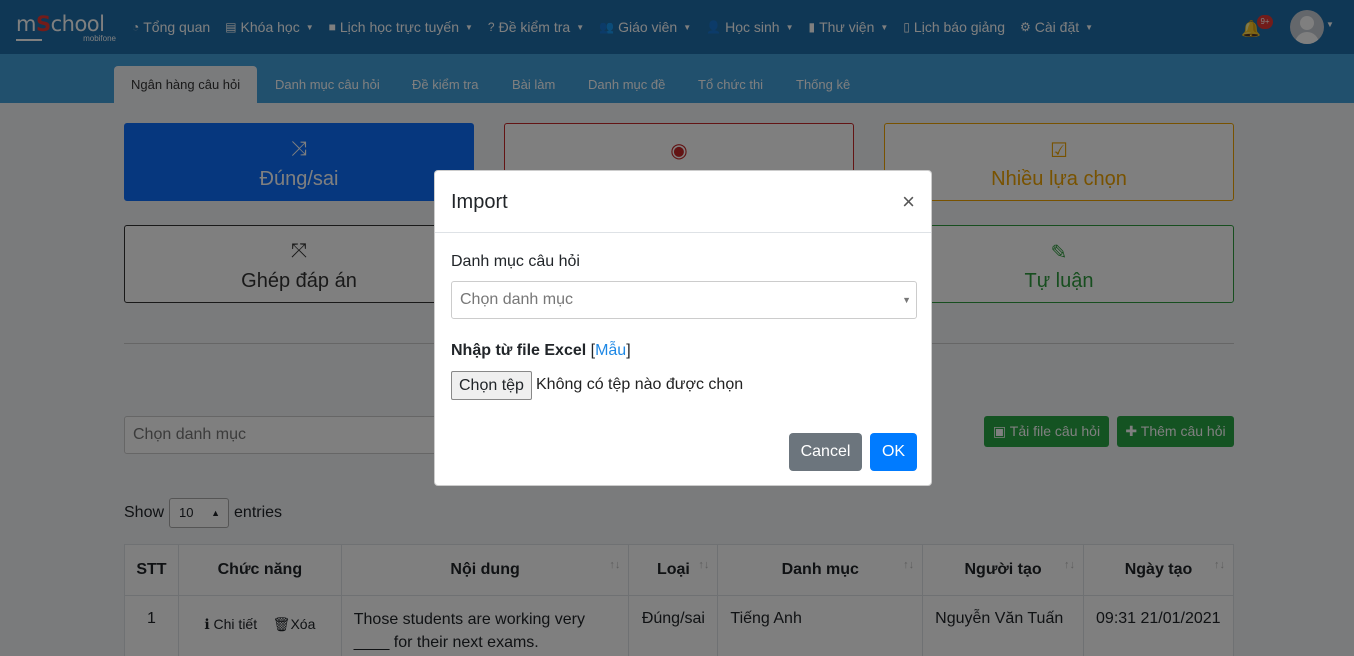  Describe the element at coordinates (640, 384) in the screenshot. I see `file-status: Không có tệp nào được chọn` at that location.